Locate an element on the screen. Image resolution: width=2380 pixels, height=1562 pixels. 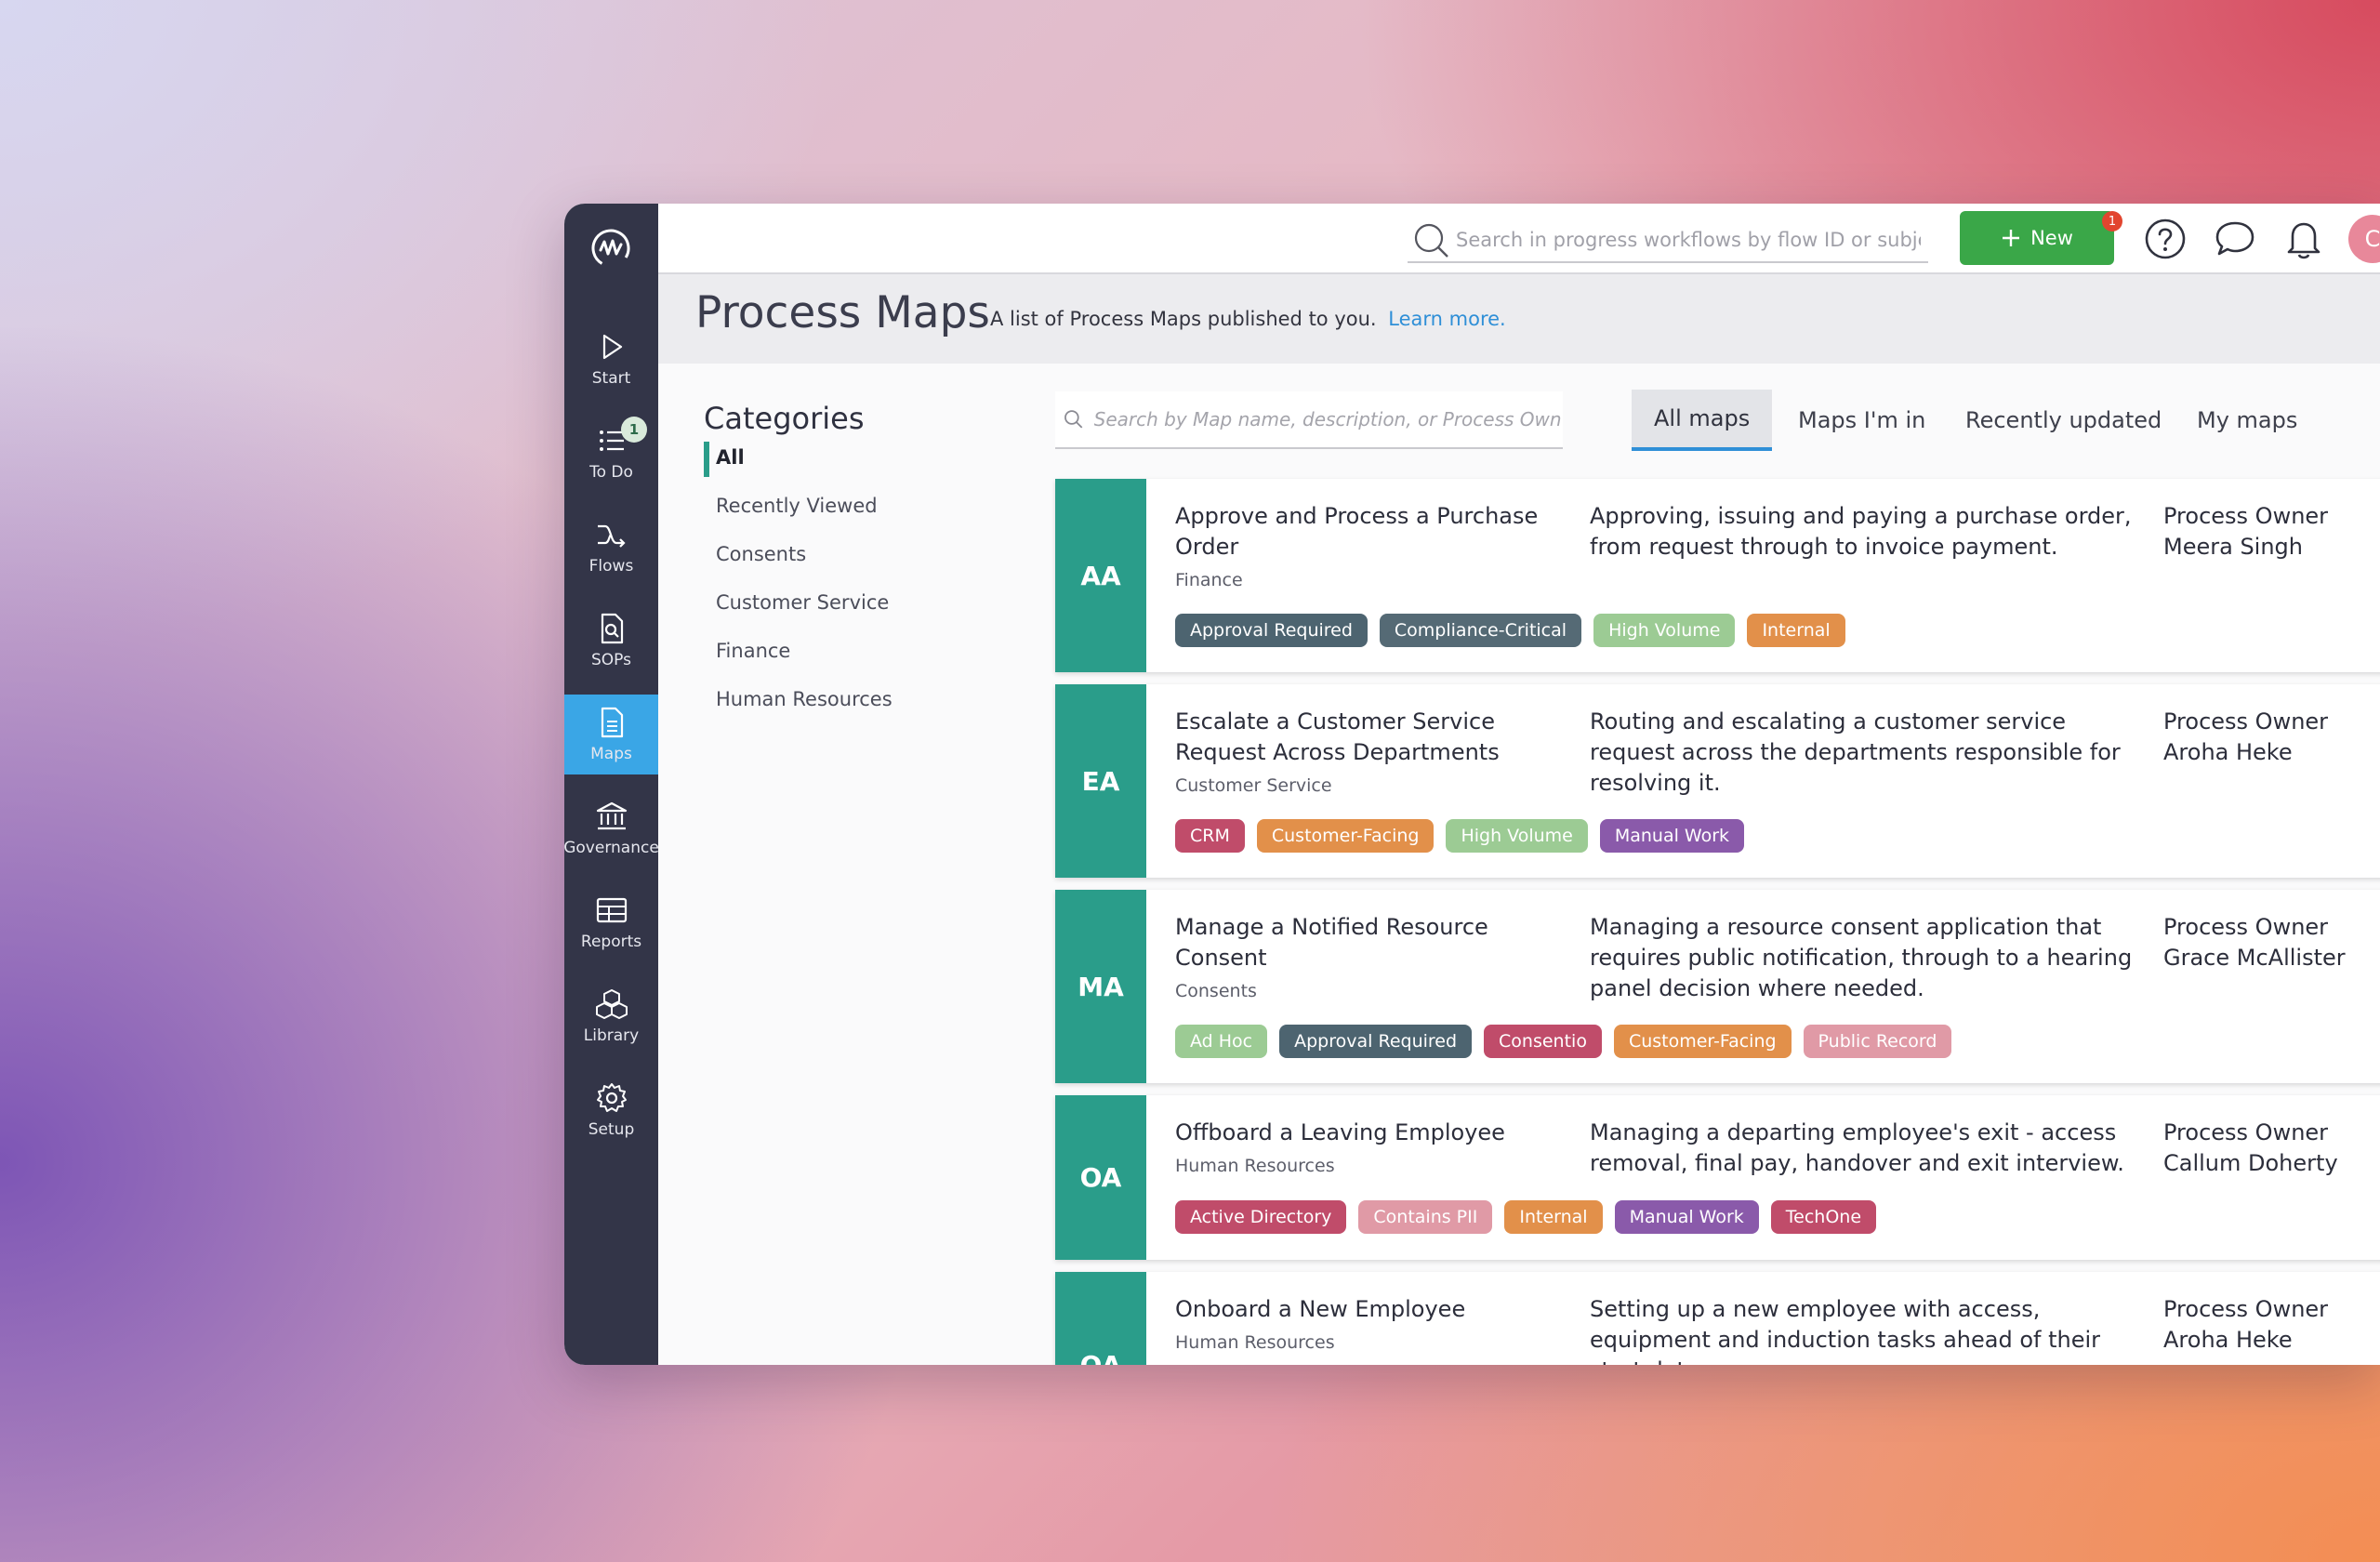
nav-label: Start is located at coordinates (611, 378).